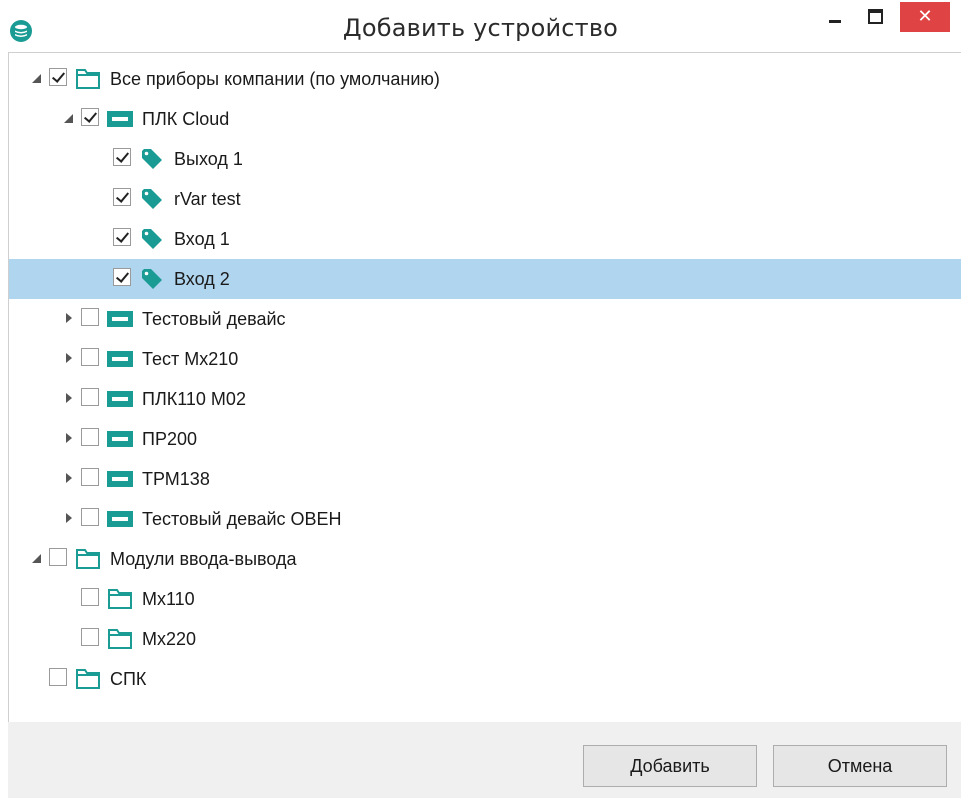  Describe the element at coordinates (485, 599) in the screenshot. I see `tree-item: Мх110` at that location.